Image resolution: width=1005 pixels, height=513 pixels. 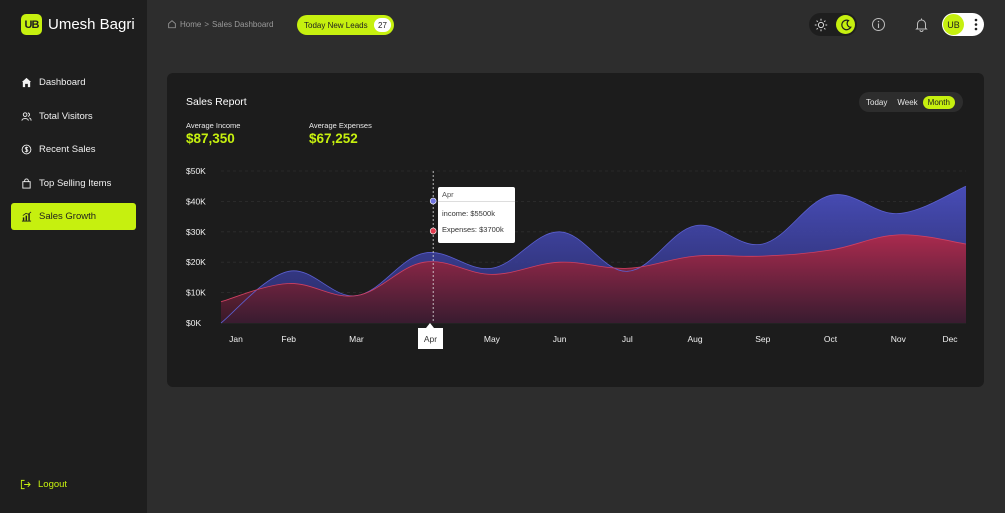 I want to click on tooltip-expenses: Expenses: $3700k, so click(x=473, y=229).